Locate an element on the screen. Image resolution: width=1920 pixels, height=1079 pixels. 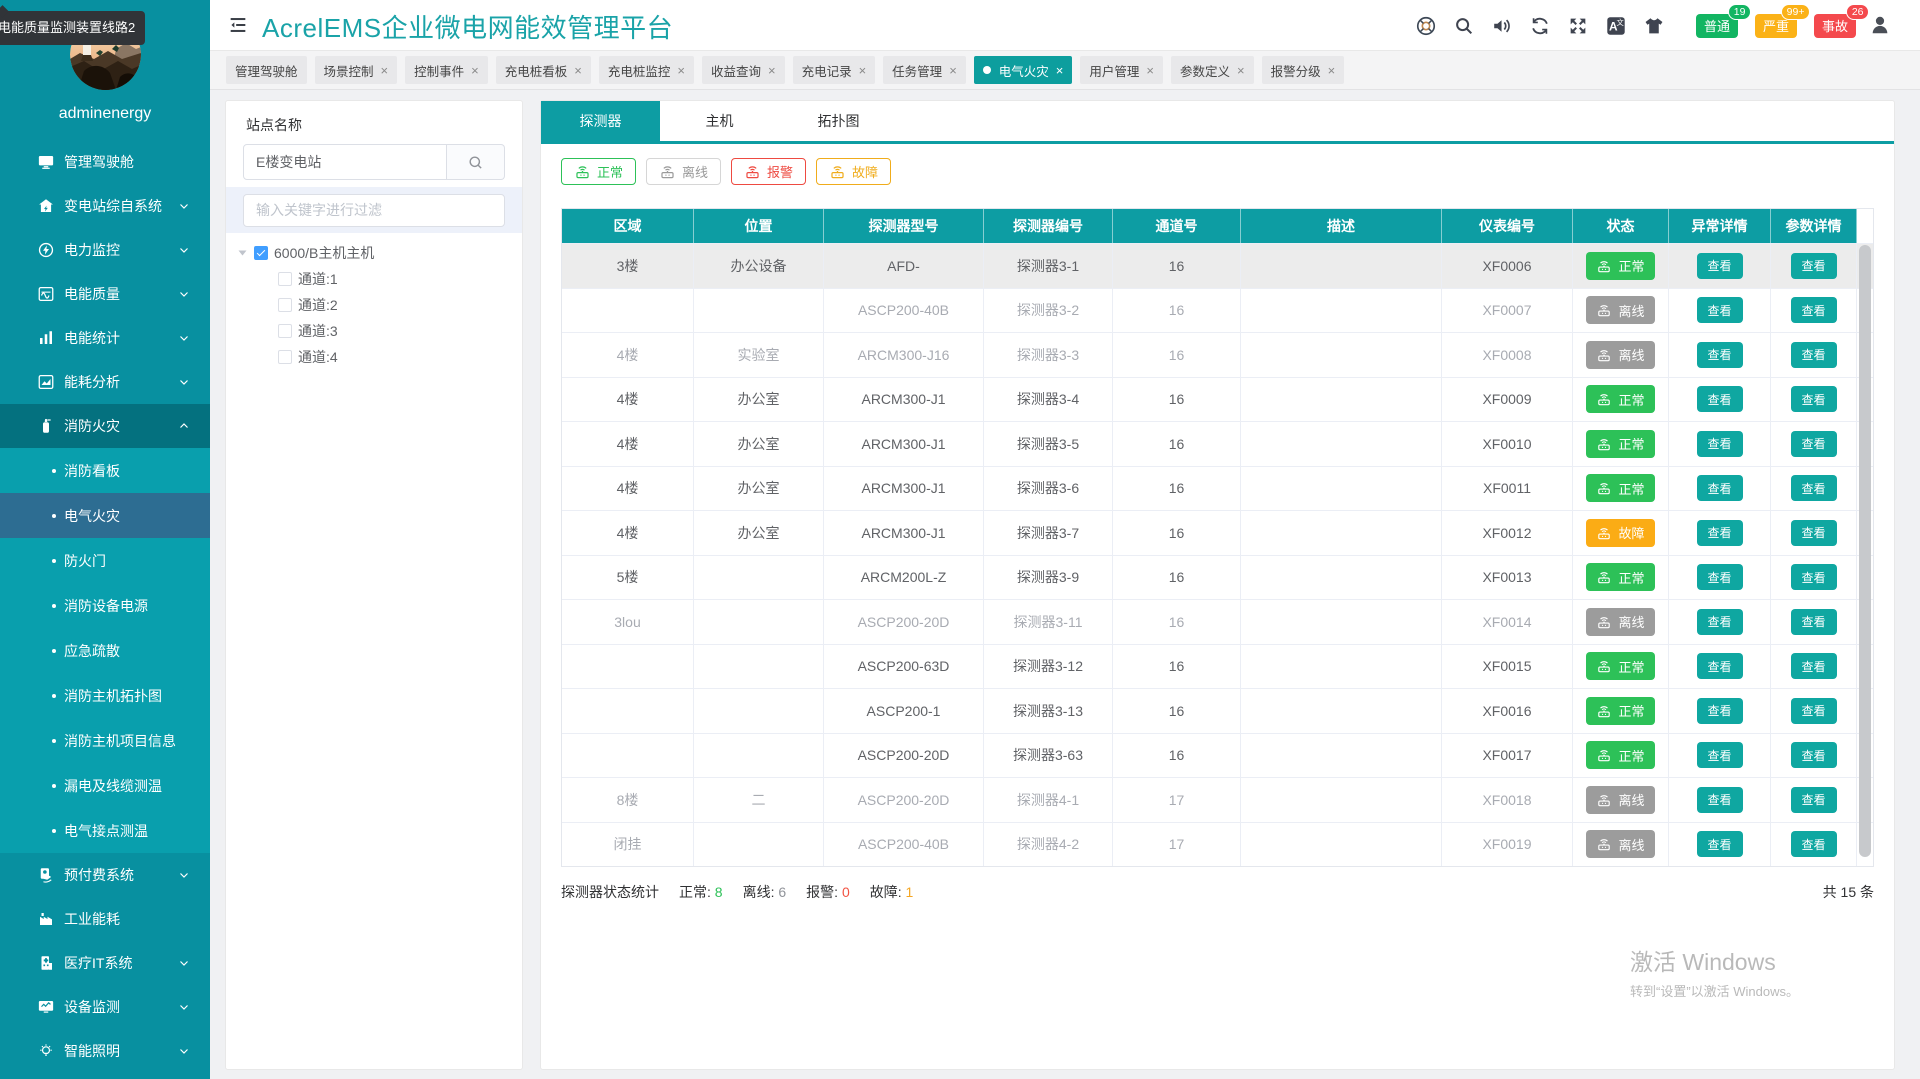
work-tab-充电桩监控: 充电桩监控 × is located at coordinates (646, 70).